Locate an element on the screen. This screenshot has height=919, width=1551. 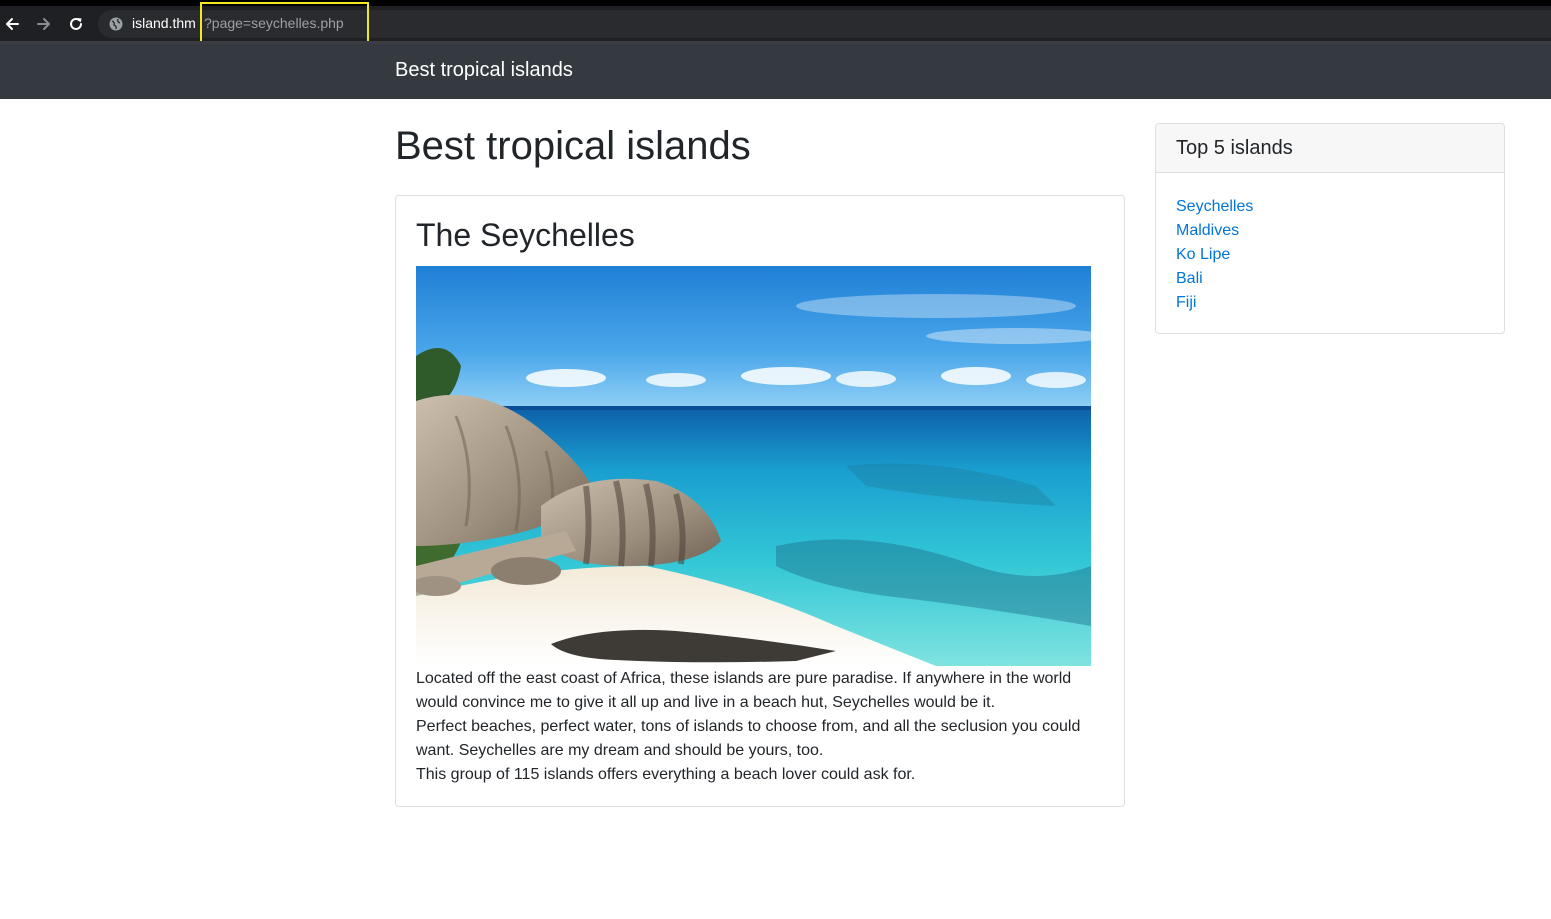
url-highlight-box is located at coordinates (284, 23).